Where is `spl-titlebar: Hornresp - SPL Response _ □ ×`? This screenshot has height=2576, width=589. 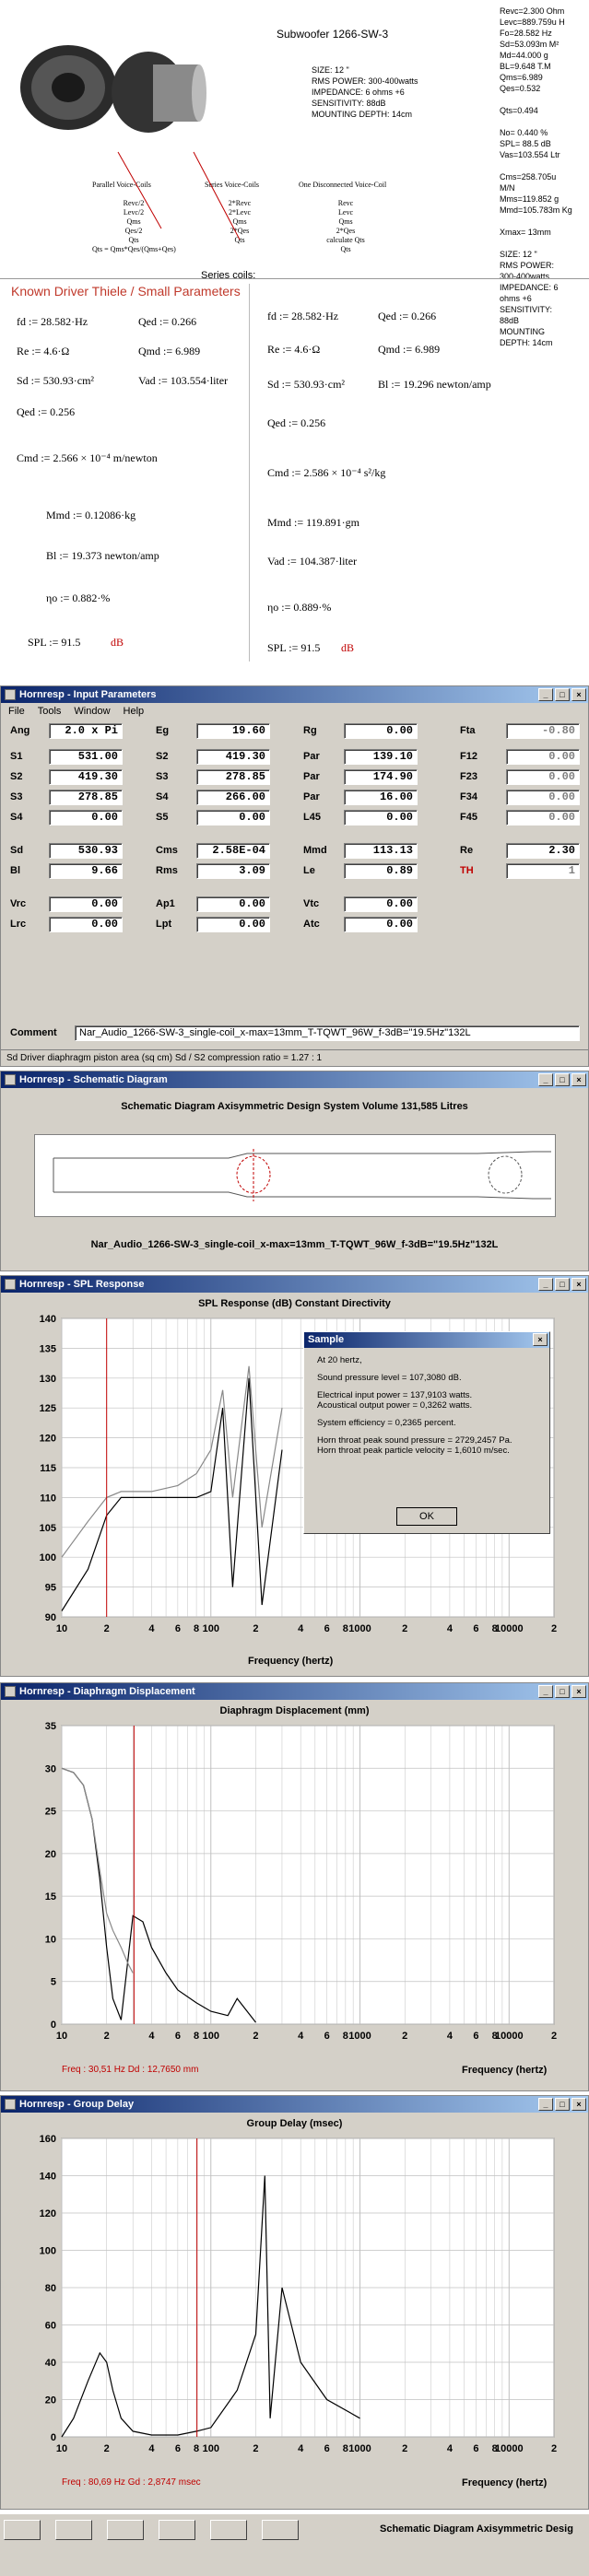
spl-titlebar: Hornresp - SPL Response _ □ × is located at coordinates (294, 1284).